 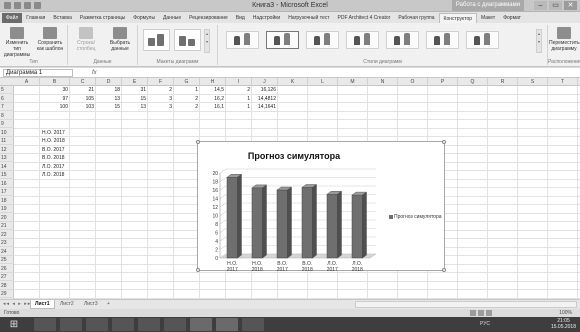 I want to click on tab-9: Нагрузочный тест, so click(x=308, y=18).